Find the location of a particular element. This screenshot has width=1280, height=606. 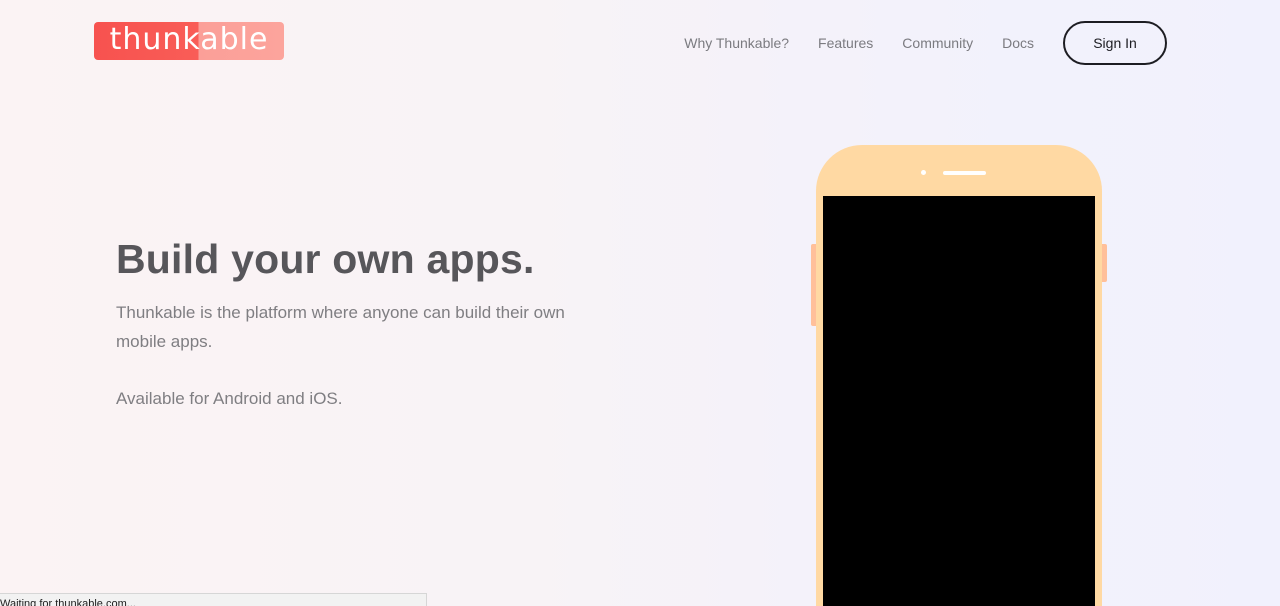

hero-title: Build your own apps. is located at coordinates (325, 259).